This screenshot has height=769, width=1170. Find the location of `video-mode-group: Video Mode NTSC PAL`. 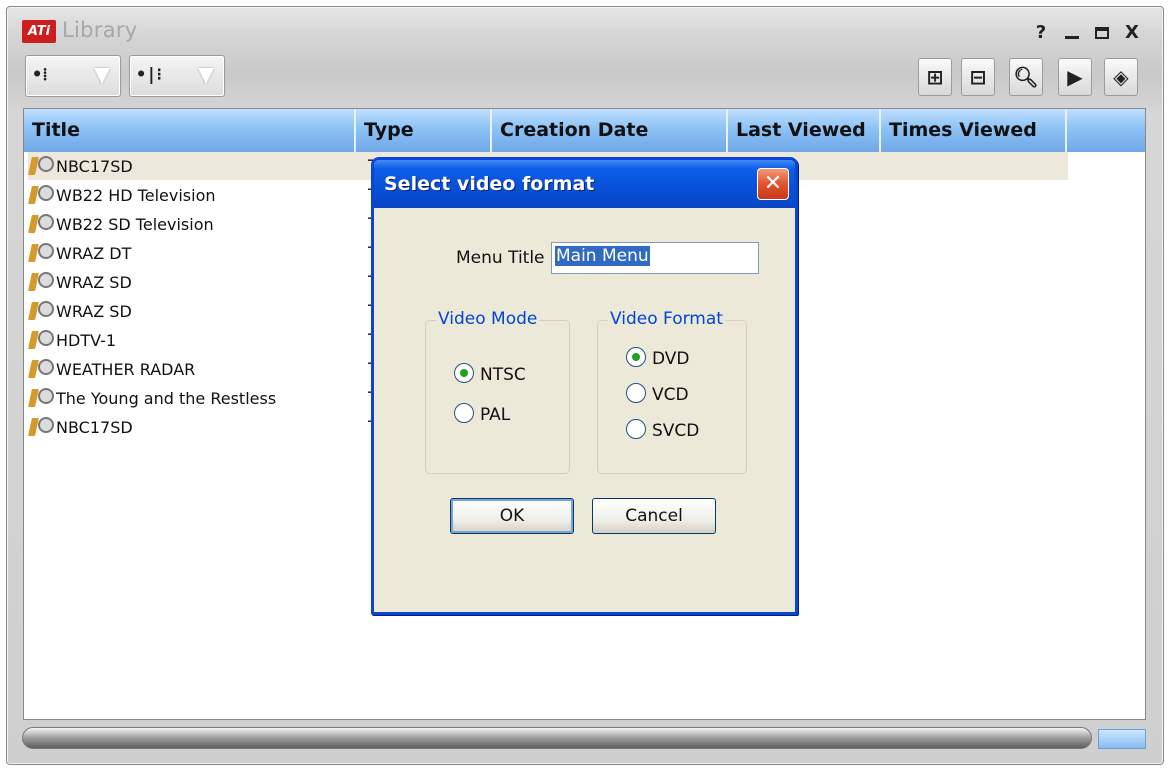

video-mode-group: Video Mode NTSC PAL is located at coordinates (497, 391).